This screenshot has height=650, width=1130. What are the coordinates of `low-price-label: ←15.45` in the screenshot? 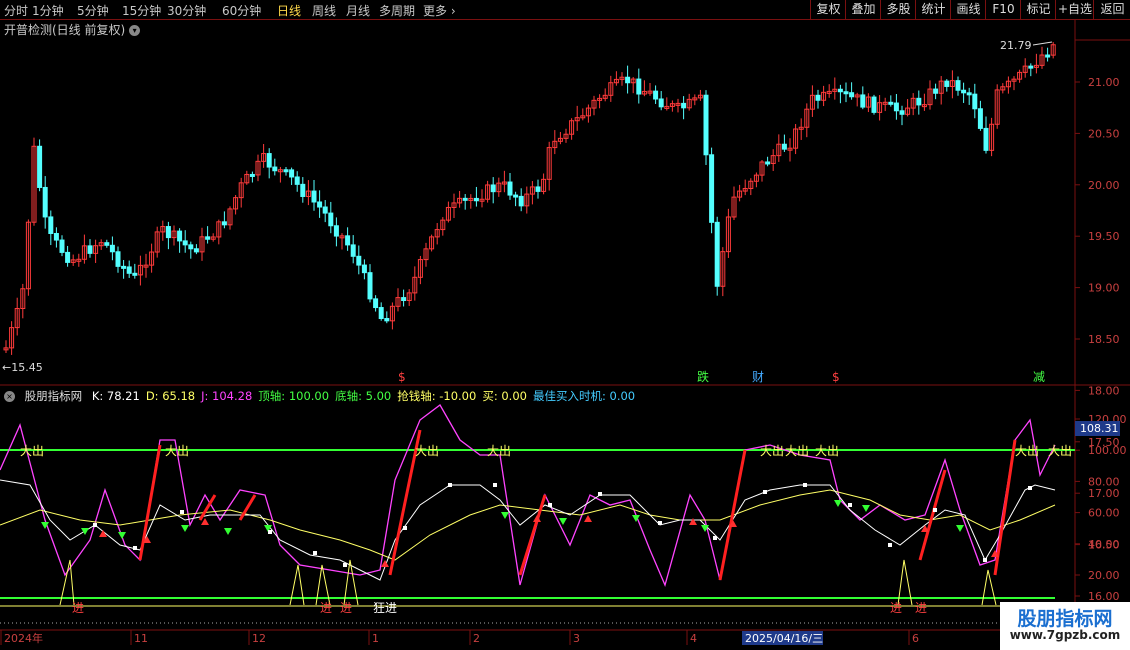 It's located at (22, 367).